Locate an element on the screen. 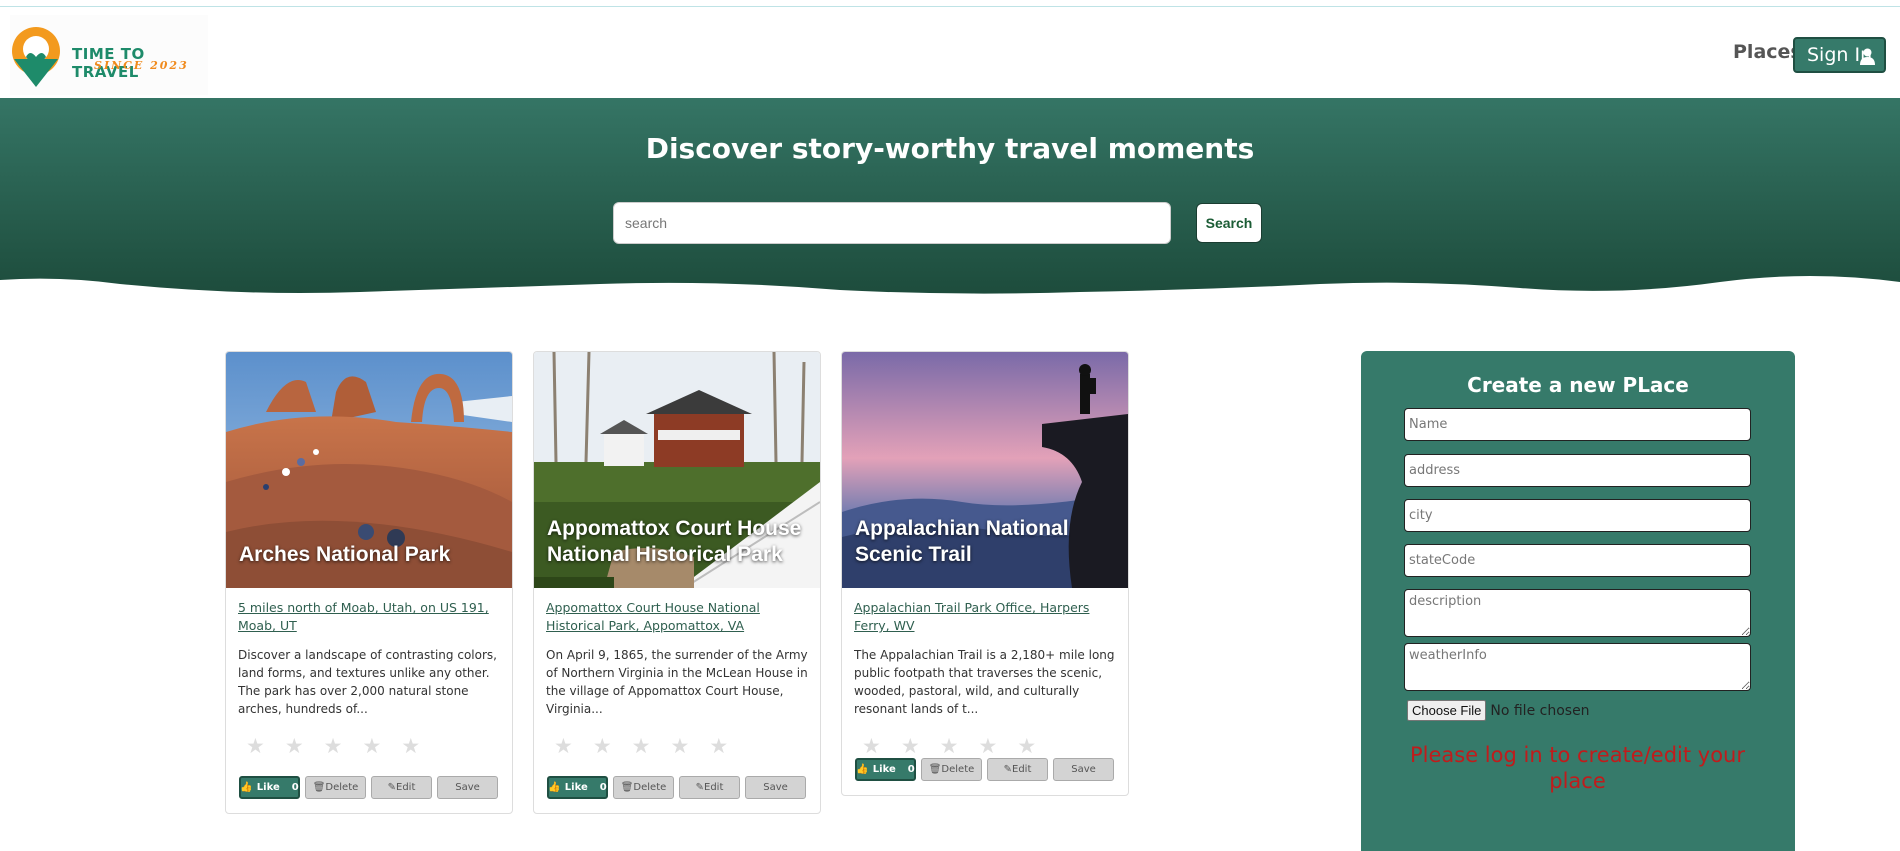  choose-file-button: Choose File is located at coordinates (1447, 710).